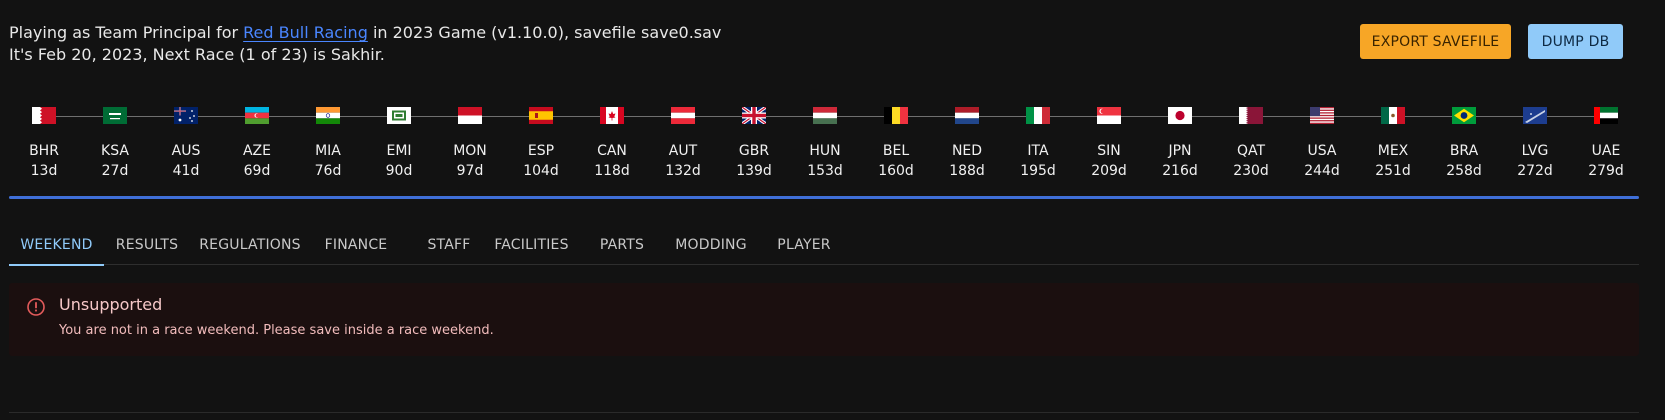 The width and height of the screenshot is (1665, 420). Describe the element at coordinates (470, 171) in the screenshot. I see `race-days-until: 97d` at that location.